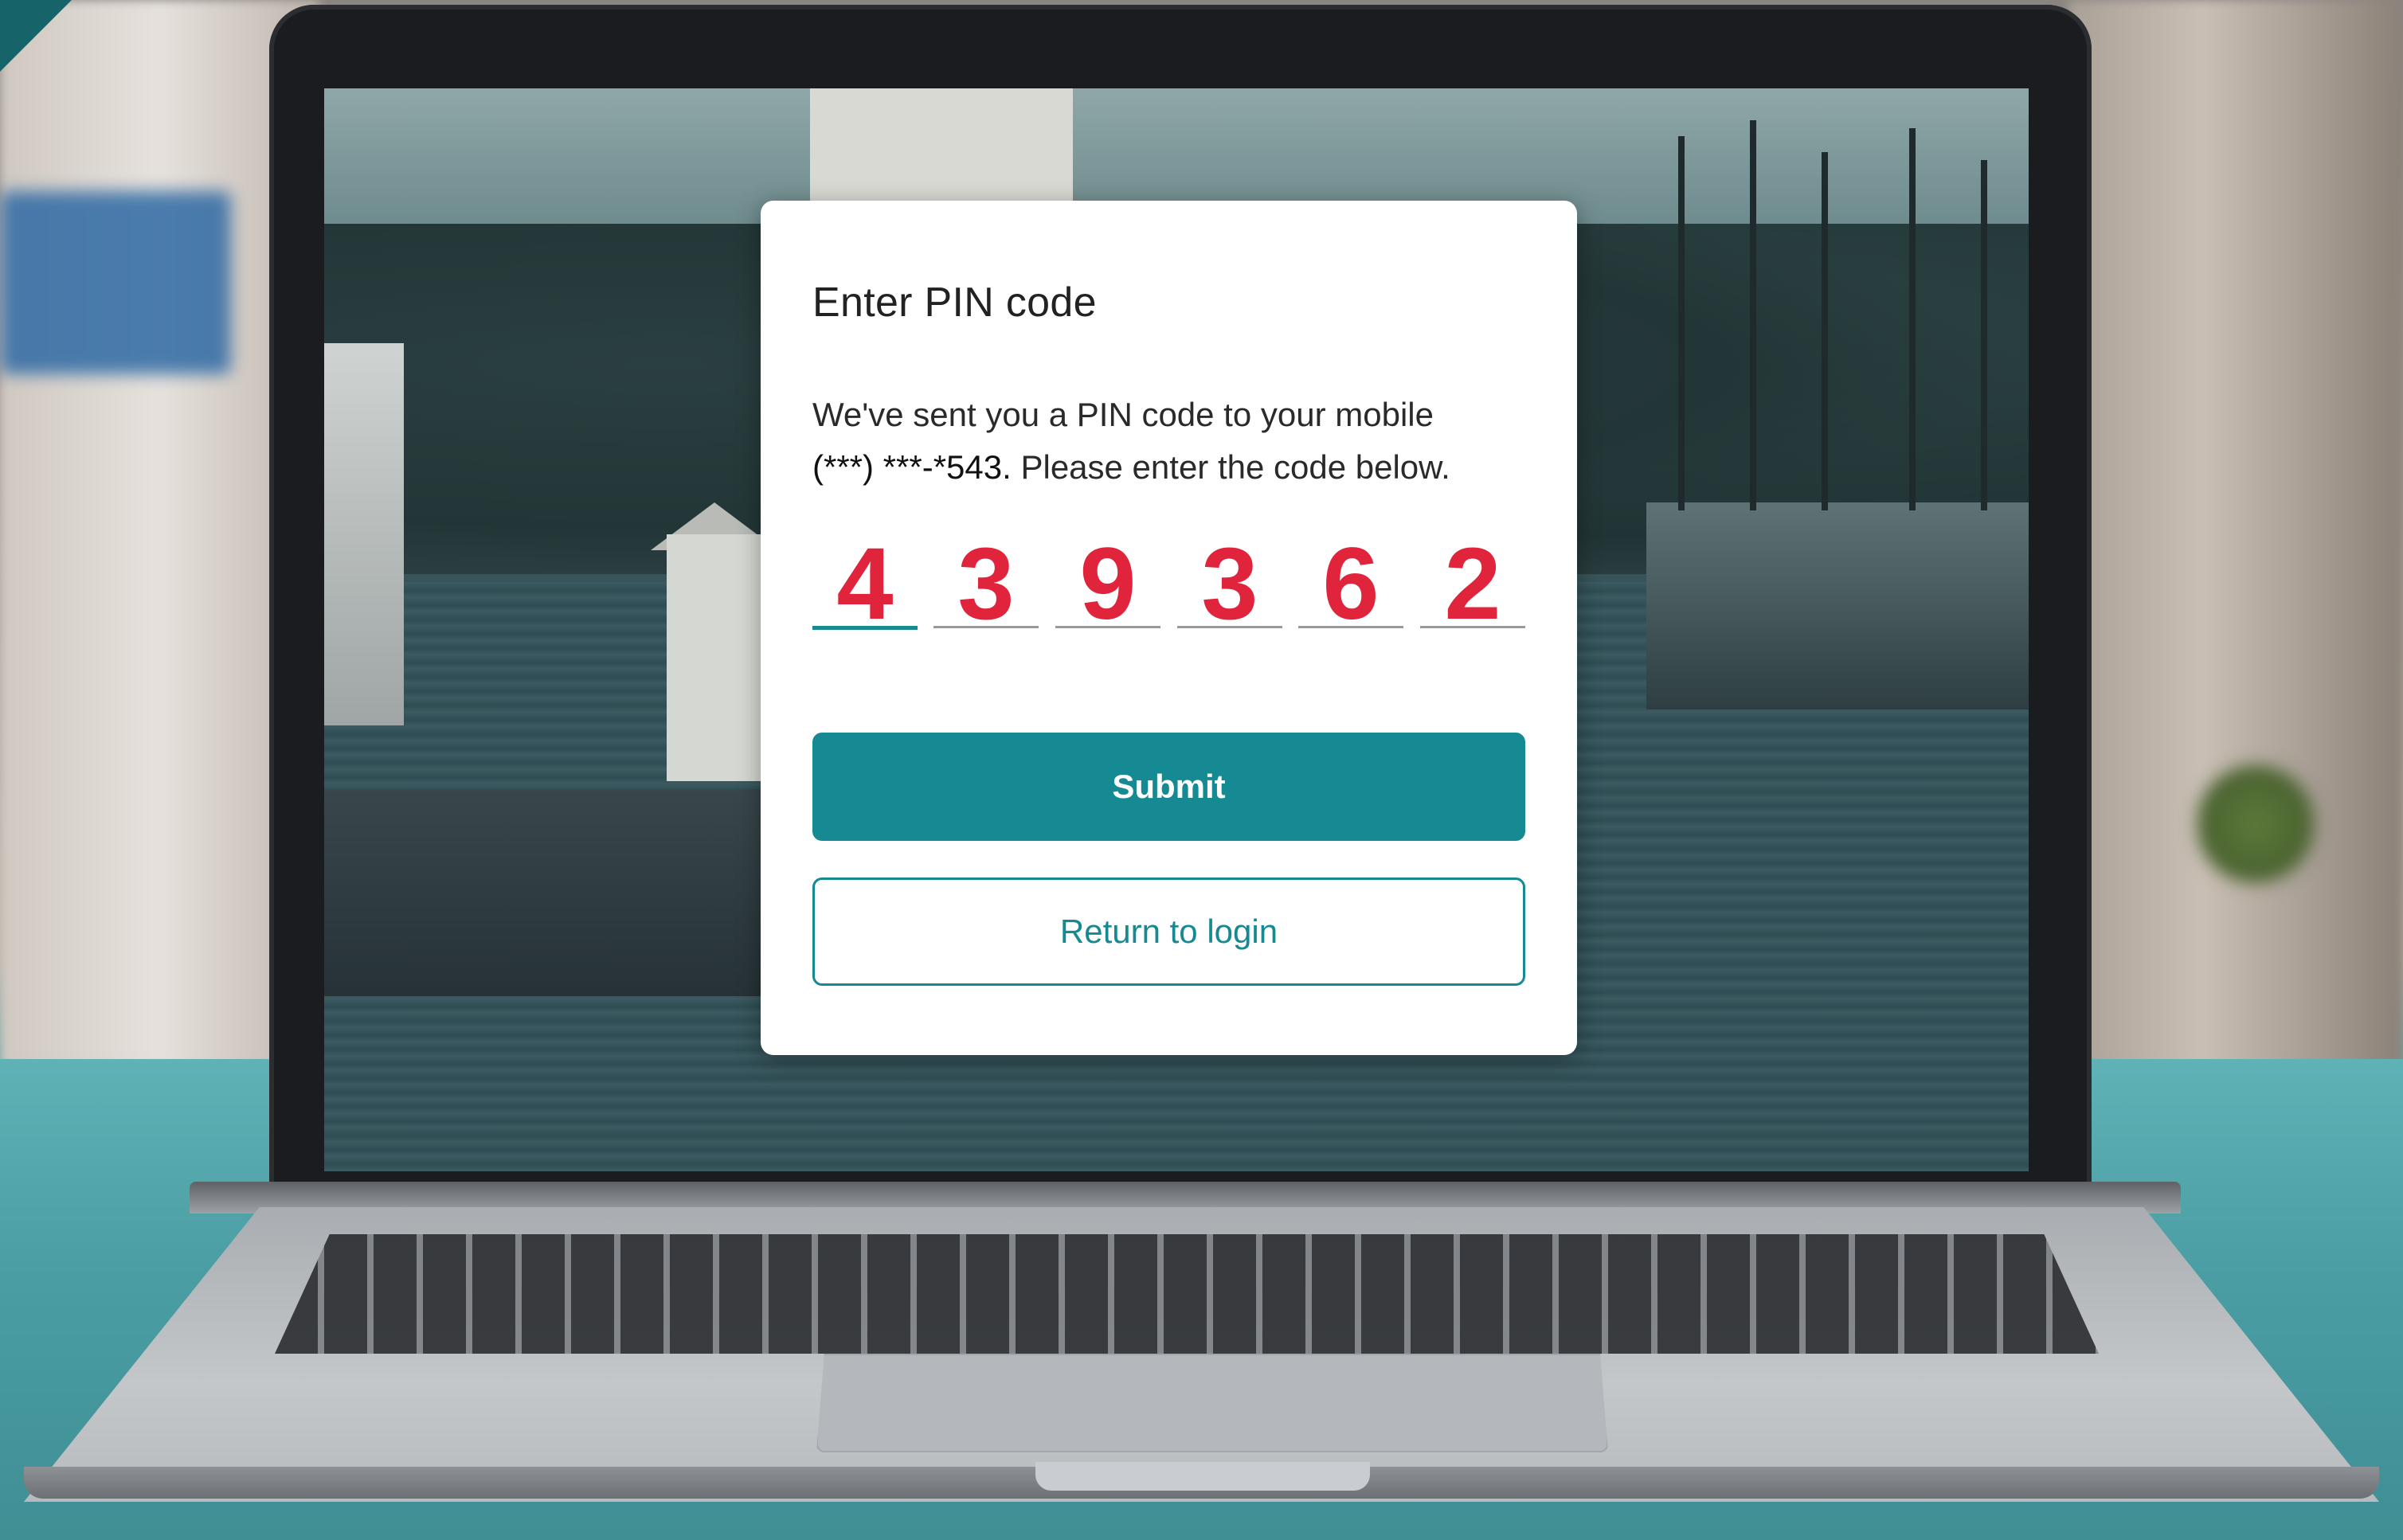 The width and height of the screenshot is (2403, 1540). Describe the element at coordinates (1123, 414) in the screenshot. I see `message-prefix: We've sent you a PIN code to your mobile` at that location.